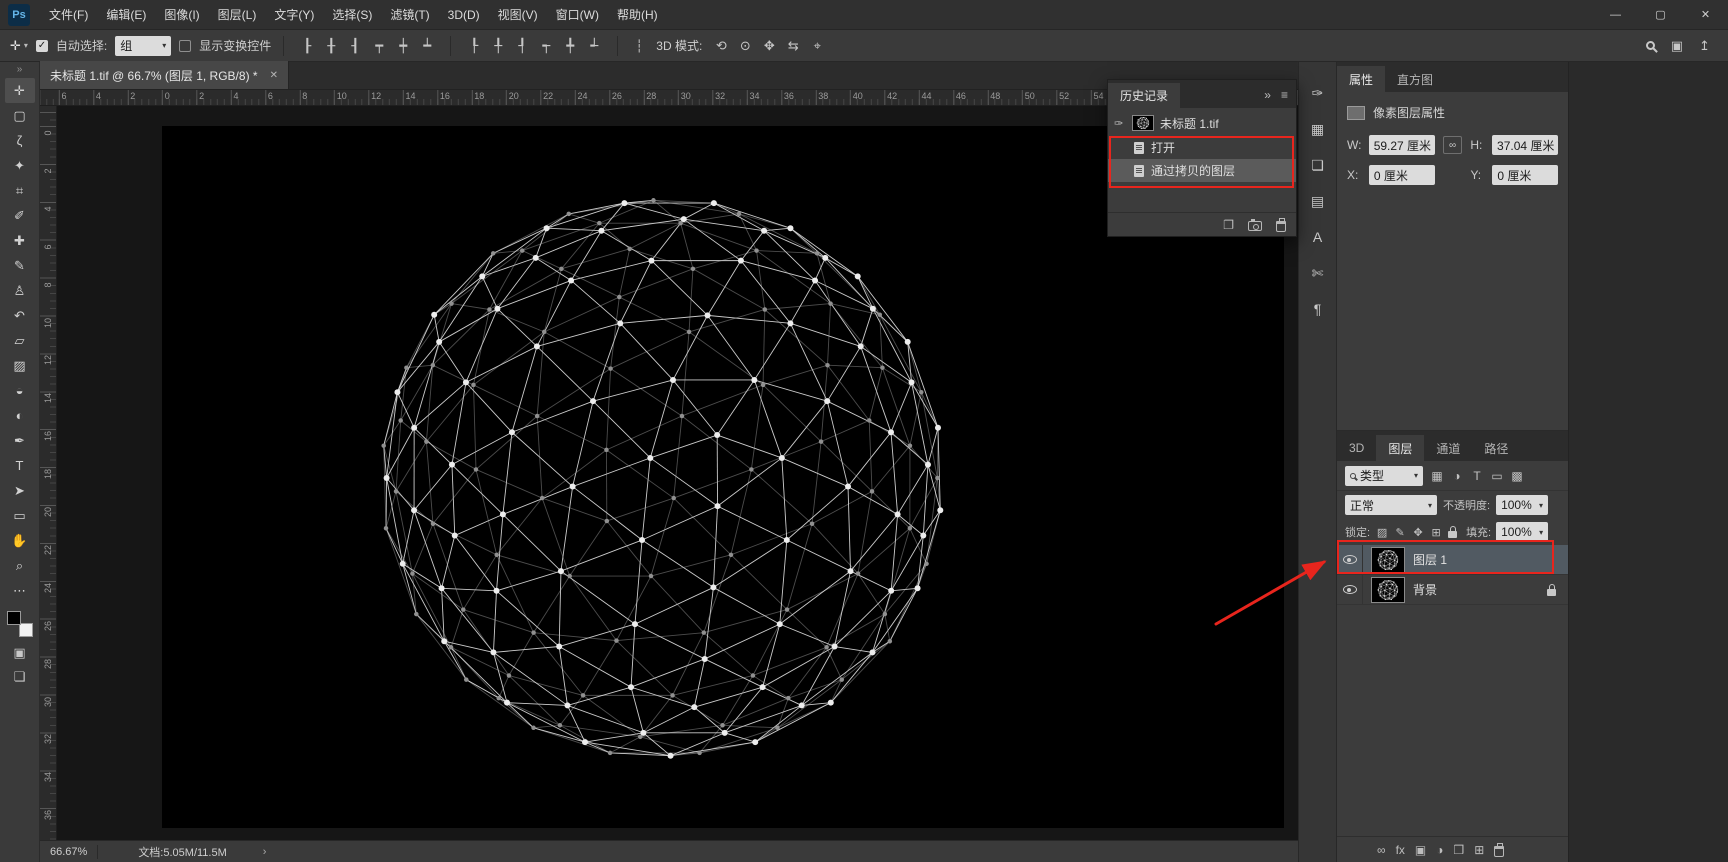 This screenshot has width=1728, height=862. Describe the element at coordinates (20, 540) in the screenshot. I see `hand-tool: ✋` at that location.